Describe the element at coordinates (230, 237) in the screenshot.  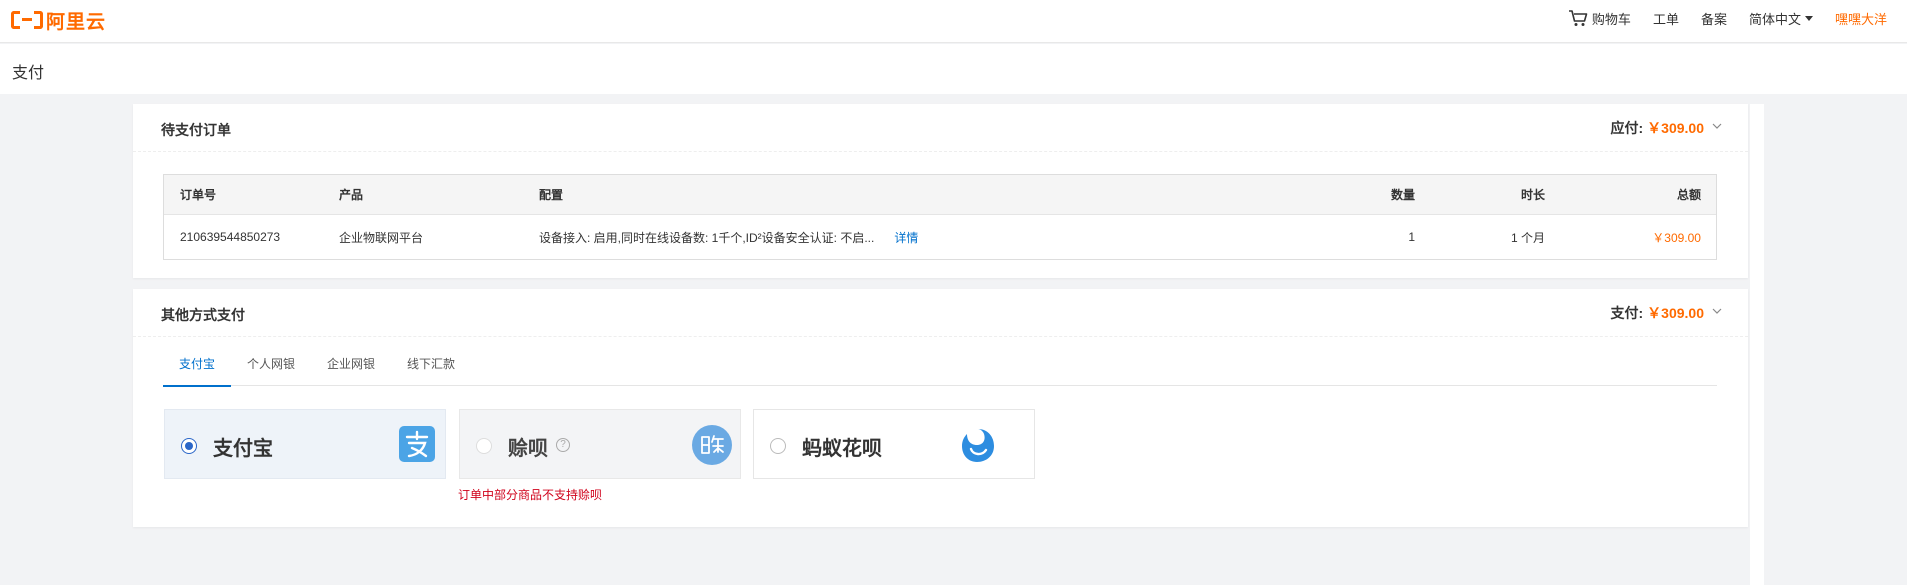
I see `order-id: 210639544850273` at that location.